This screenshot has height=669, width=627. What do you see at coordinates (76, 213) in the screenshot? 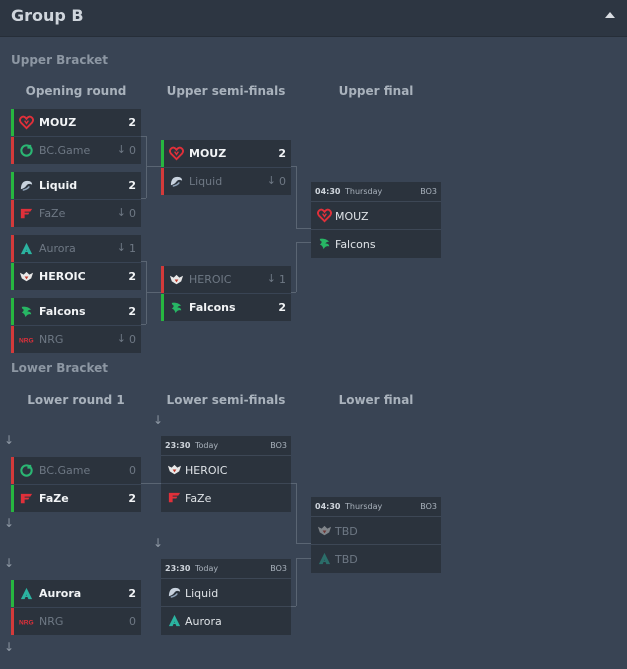
I see `opening-row-2-team-b: FaZe ↓ 0` at bounding box center [76, 213].